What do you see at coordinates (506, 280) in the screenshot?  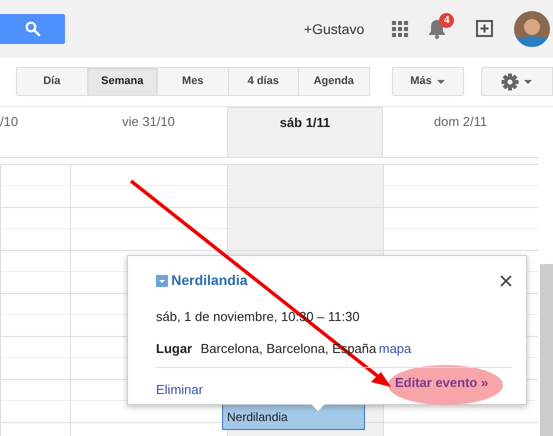 I see `close-icon` at bounding box center [506, 280].